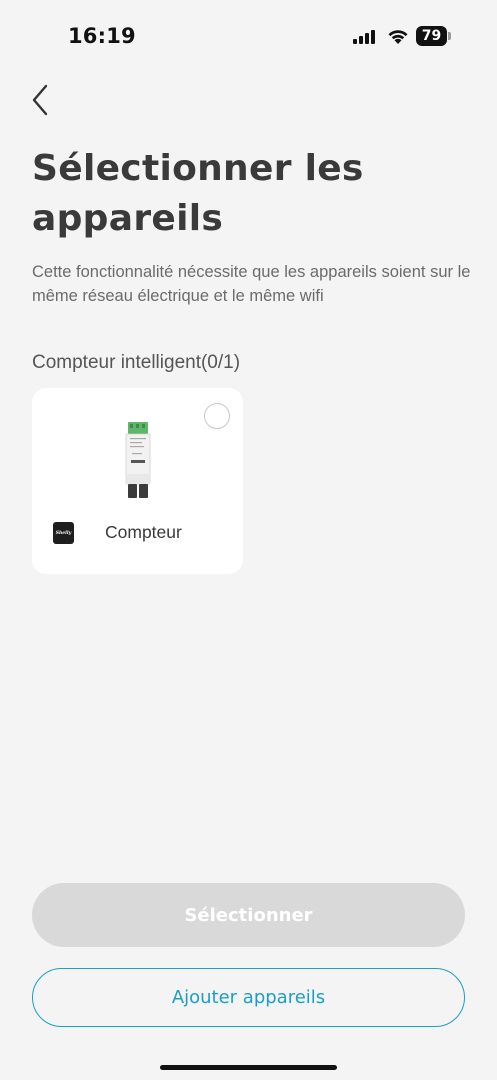 This screenshot has height=1080, width=497. I want to click on chevron-left-icon, so click(40, 100).